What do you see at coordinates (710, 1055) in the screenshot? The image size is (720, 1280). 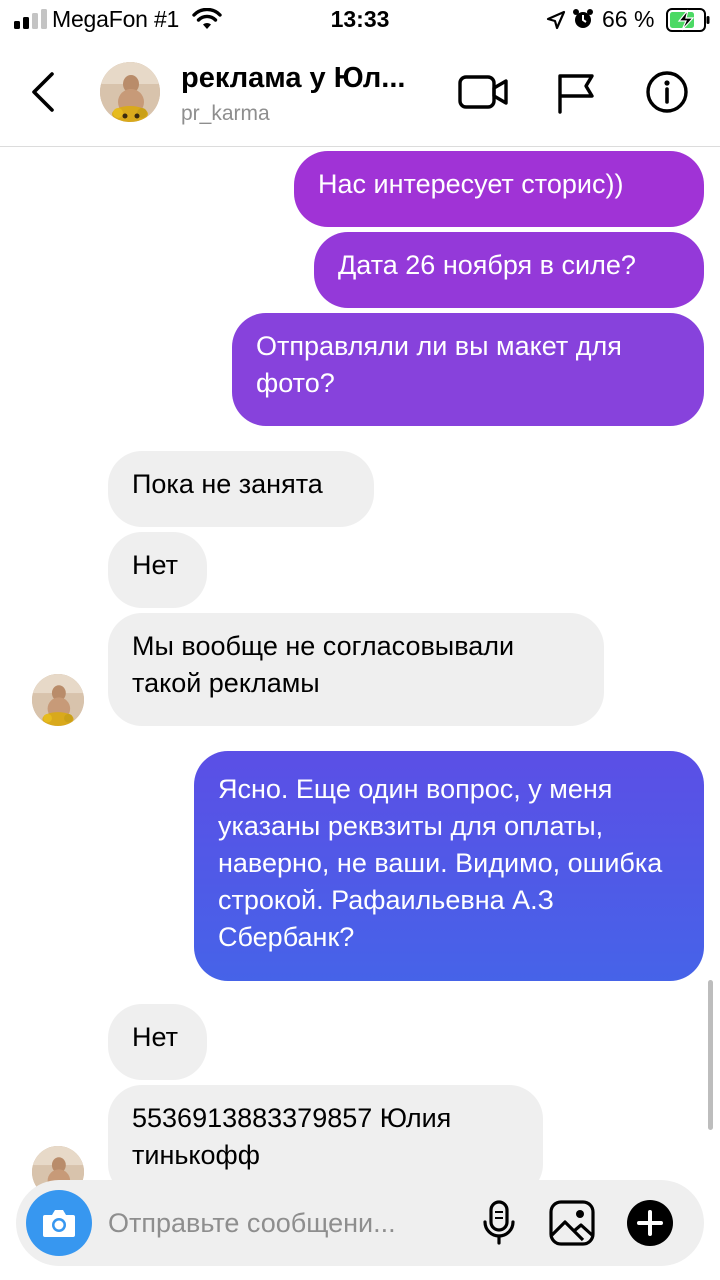 I see `scrollbar` at bounding box center [710, 1055].